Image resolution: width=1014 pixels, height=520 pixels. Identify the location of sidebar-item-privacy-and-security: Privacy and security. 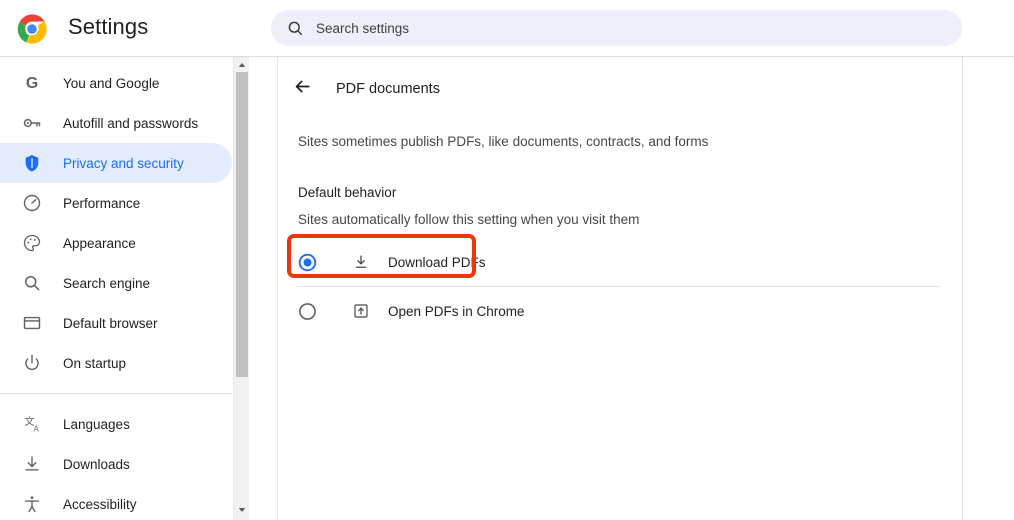
(116, 163).